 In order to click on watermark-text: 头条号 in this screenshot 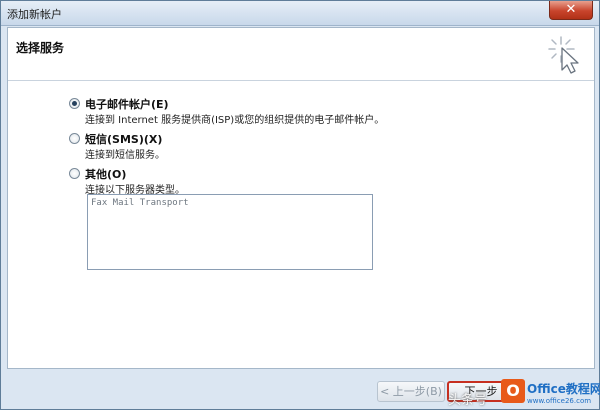, I will do `click(468, 400)`.